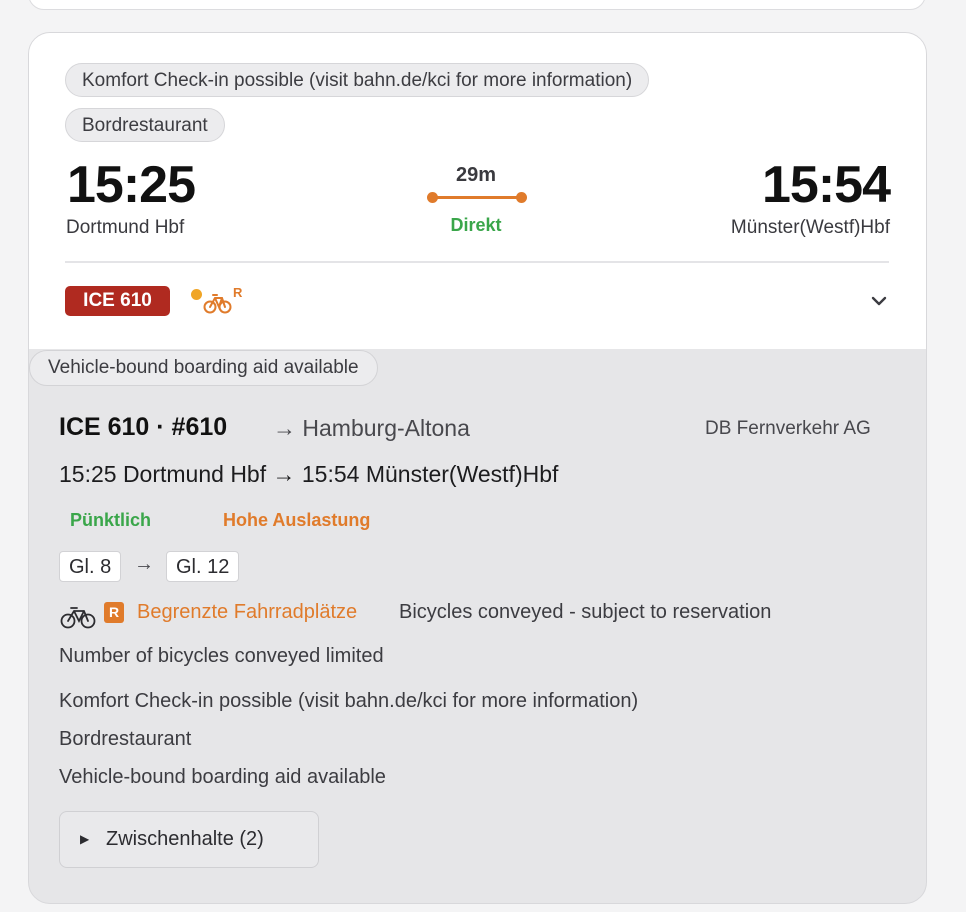 The height and width of the screenshot is (912, 966). I want to click on remark-line: Number of bicycles conveyed limited, so click(221, 656).